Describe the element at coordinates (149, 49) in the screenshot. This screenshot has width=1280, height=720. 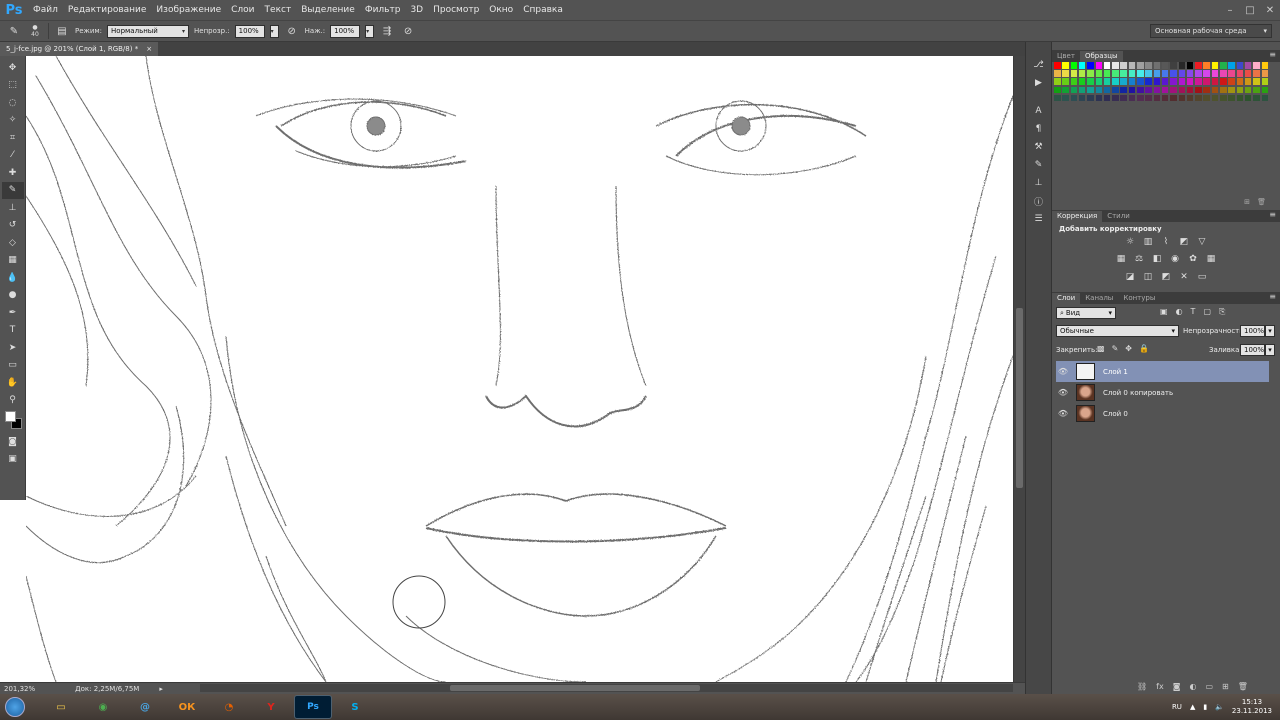
I see `close-tab-icon: ×` at that location.